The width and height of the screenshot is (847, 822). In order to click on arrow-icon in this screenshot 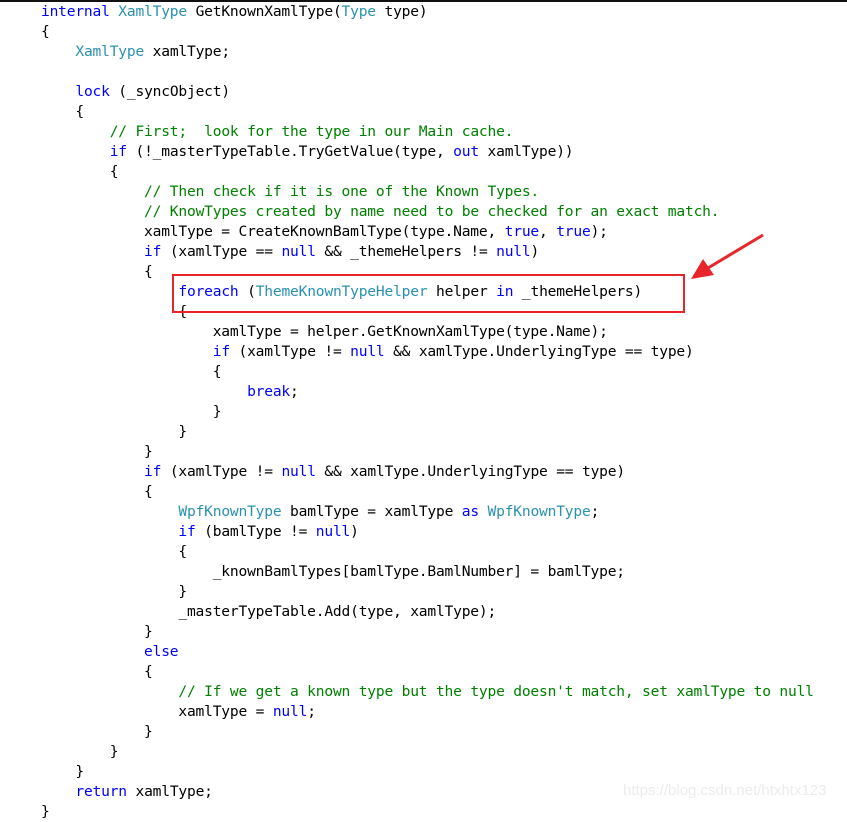, I will do `click(727, 256)`.